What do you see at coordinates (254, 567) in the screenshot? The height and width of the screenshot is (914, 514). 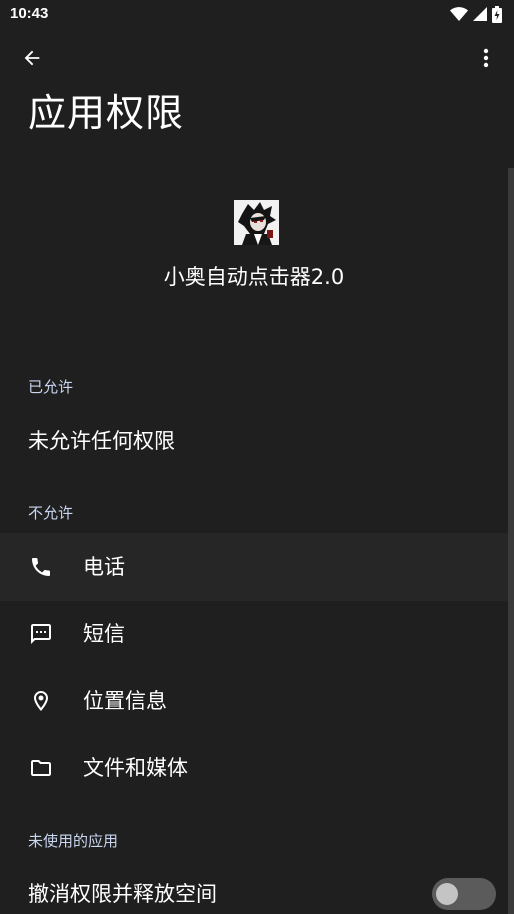 I see `permission-item-phone: 电话` at bounding box center [254, 567].